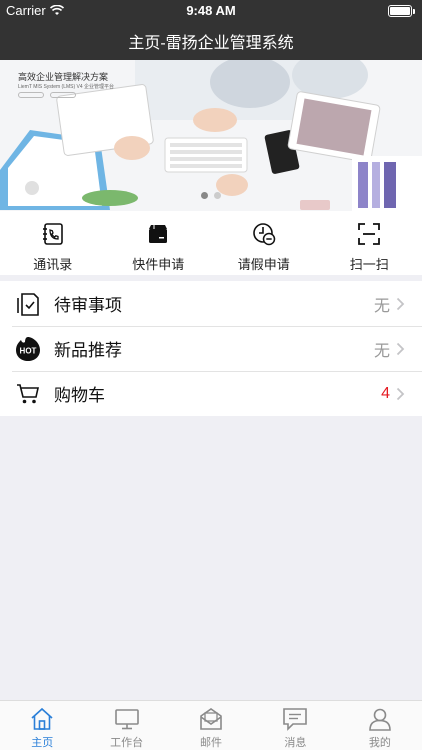 The height and width of the screenshot is (750, 422). What do you see at coordinates (295, 719) in the screenshot?
I see `message-icon` at bounding box center [295, 719].